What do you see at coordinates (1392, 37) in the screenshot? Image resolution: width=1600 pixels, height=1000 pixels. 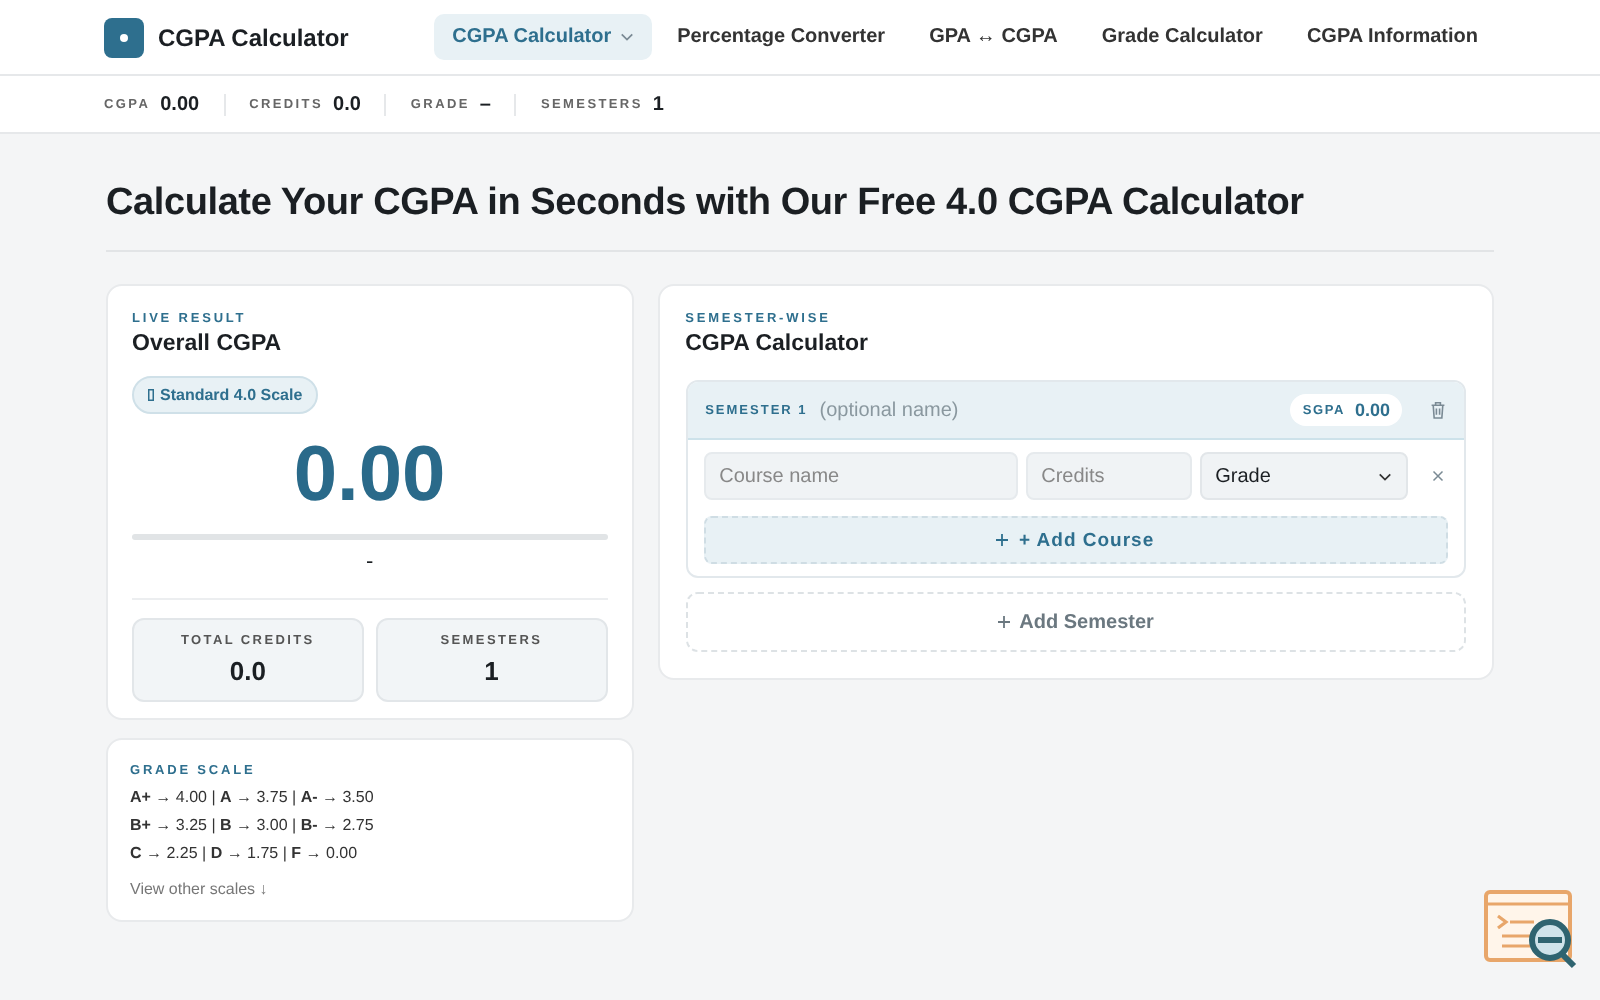 I see `nav-link: CGPA Information` at bounding box center [1392, 37].